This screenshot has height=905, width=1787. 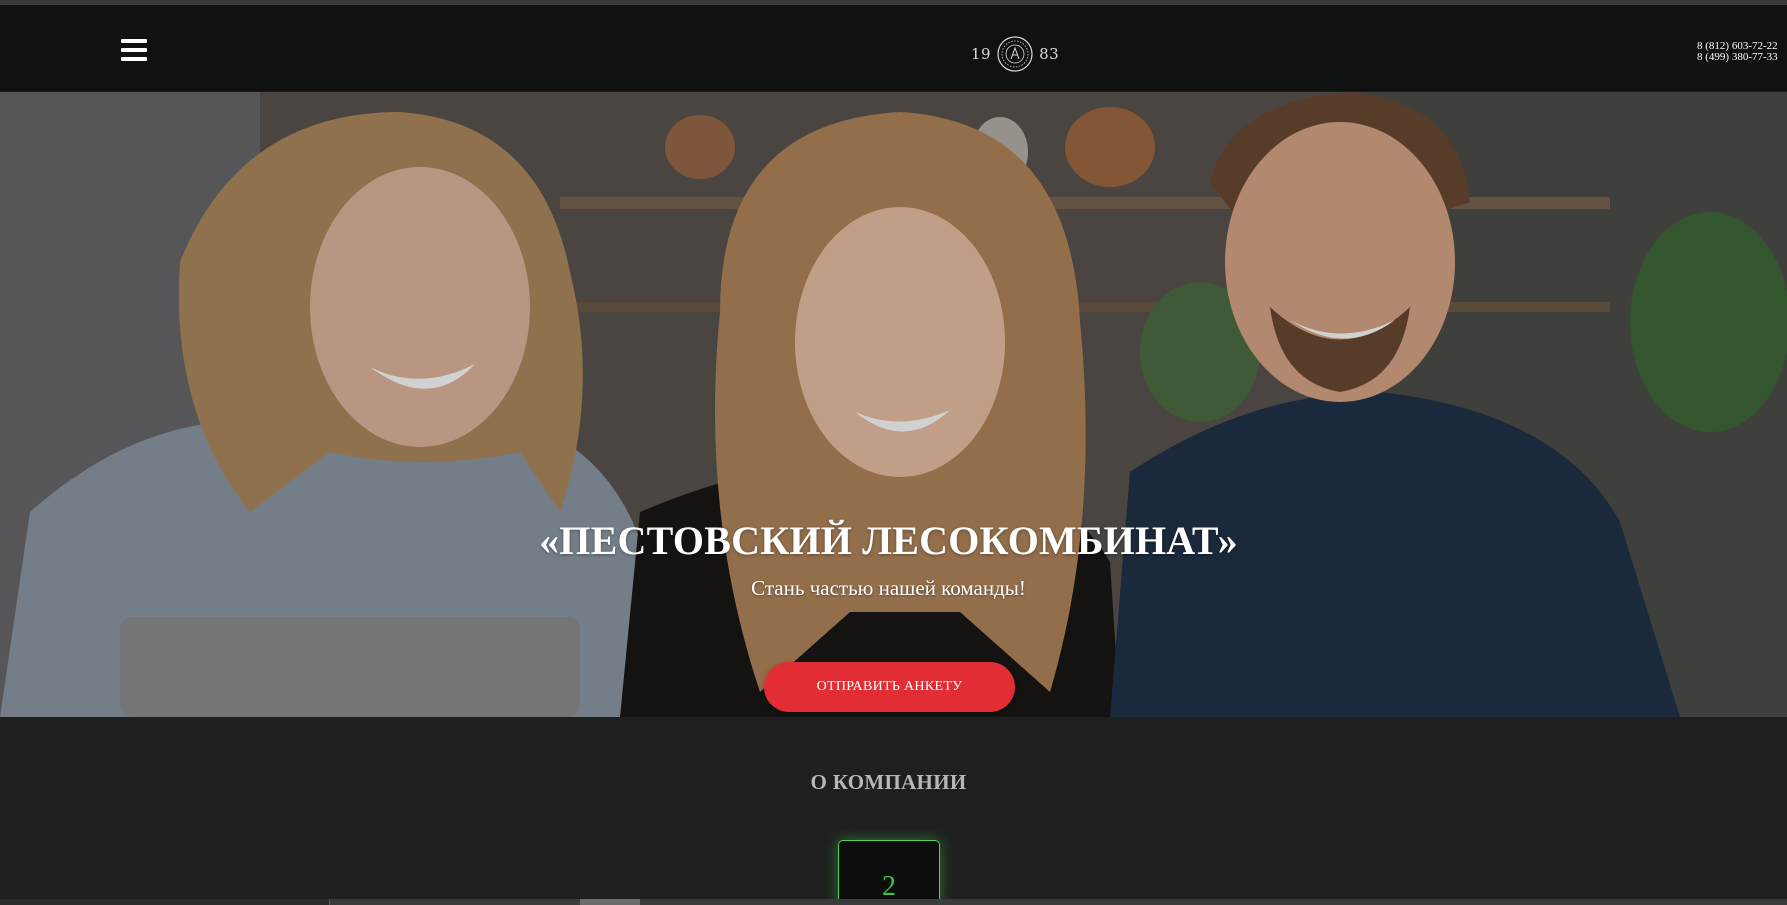 What do you see at coordinates (889, 687) in the screenshot?
I see `send-application-button: ОТПРАВИТЬ АНКЕТУ` at bounding box center [889, 687].